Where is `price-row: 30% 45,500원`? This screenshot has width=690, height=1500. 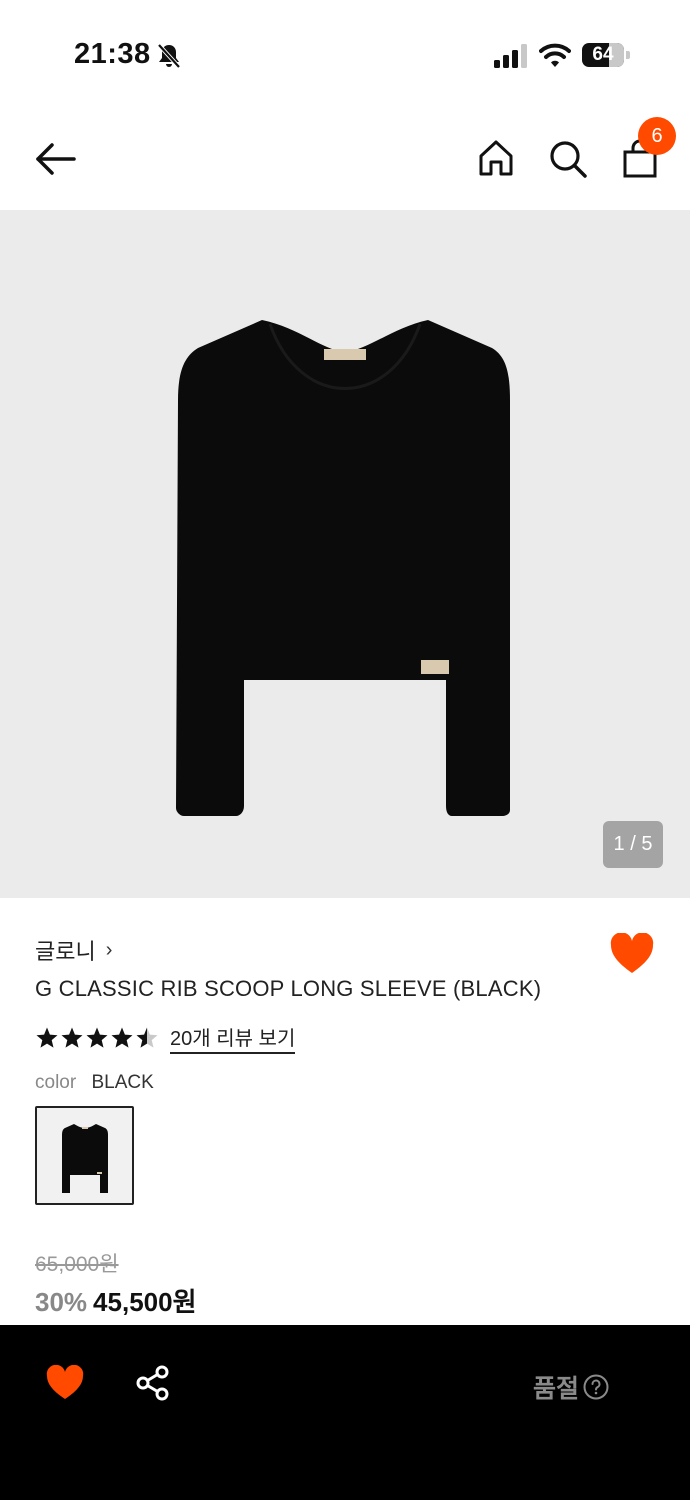
price-row: 30% 45,500원 is located at coordinates (116, 1300).